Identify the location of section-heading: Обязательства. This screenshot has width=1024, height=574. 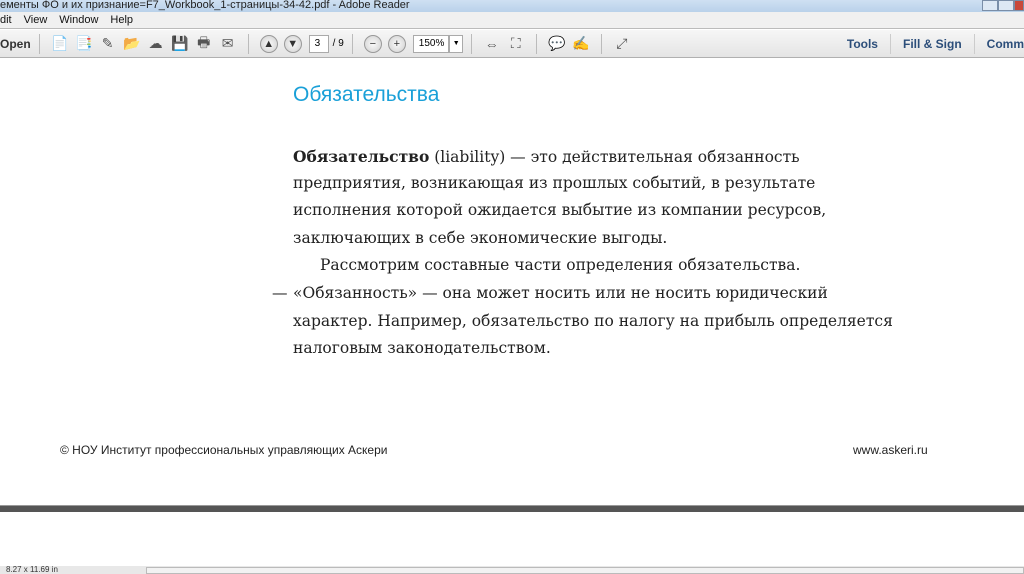
(366, 94).